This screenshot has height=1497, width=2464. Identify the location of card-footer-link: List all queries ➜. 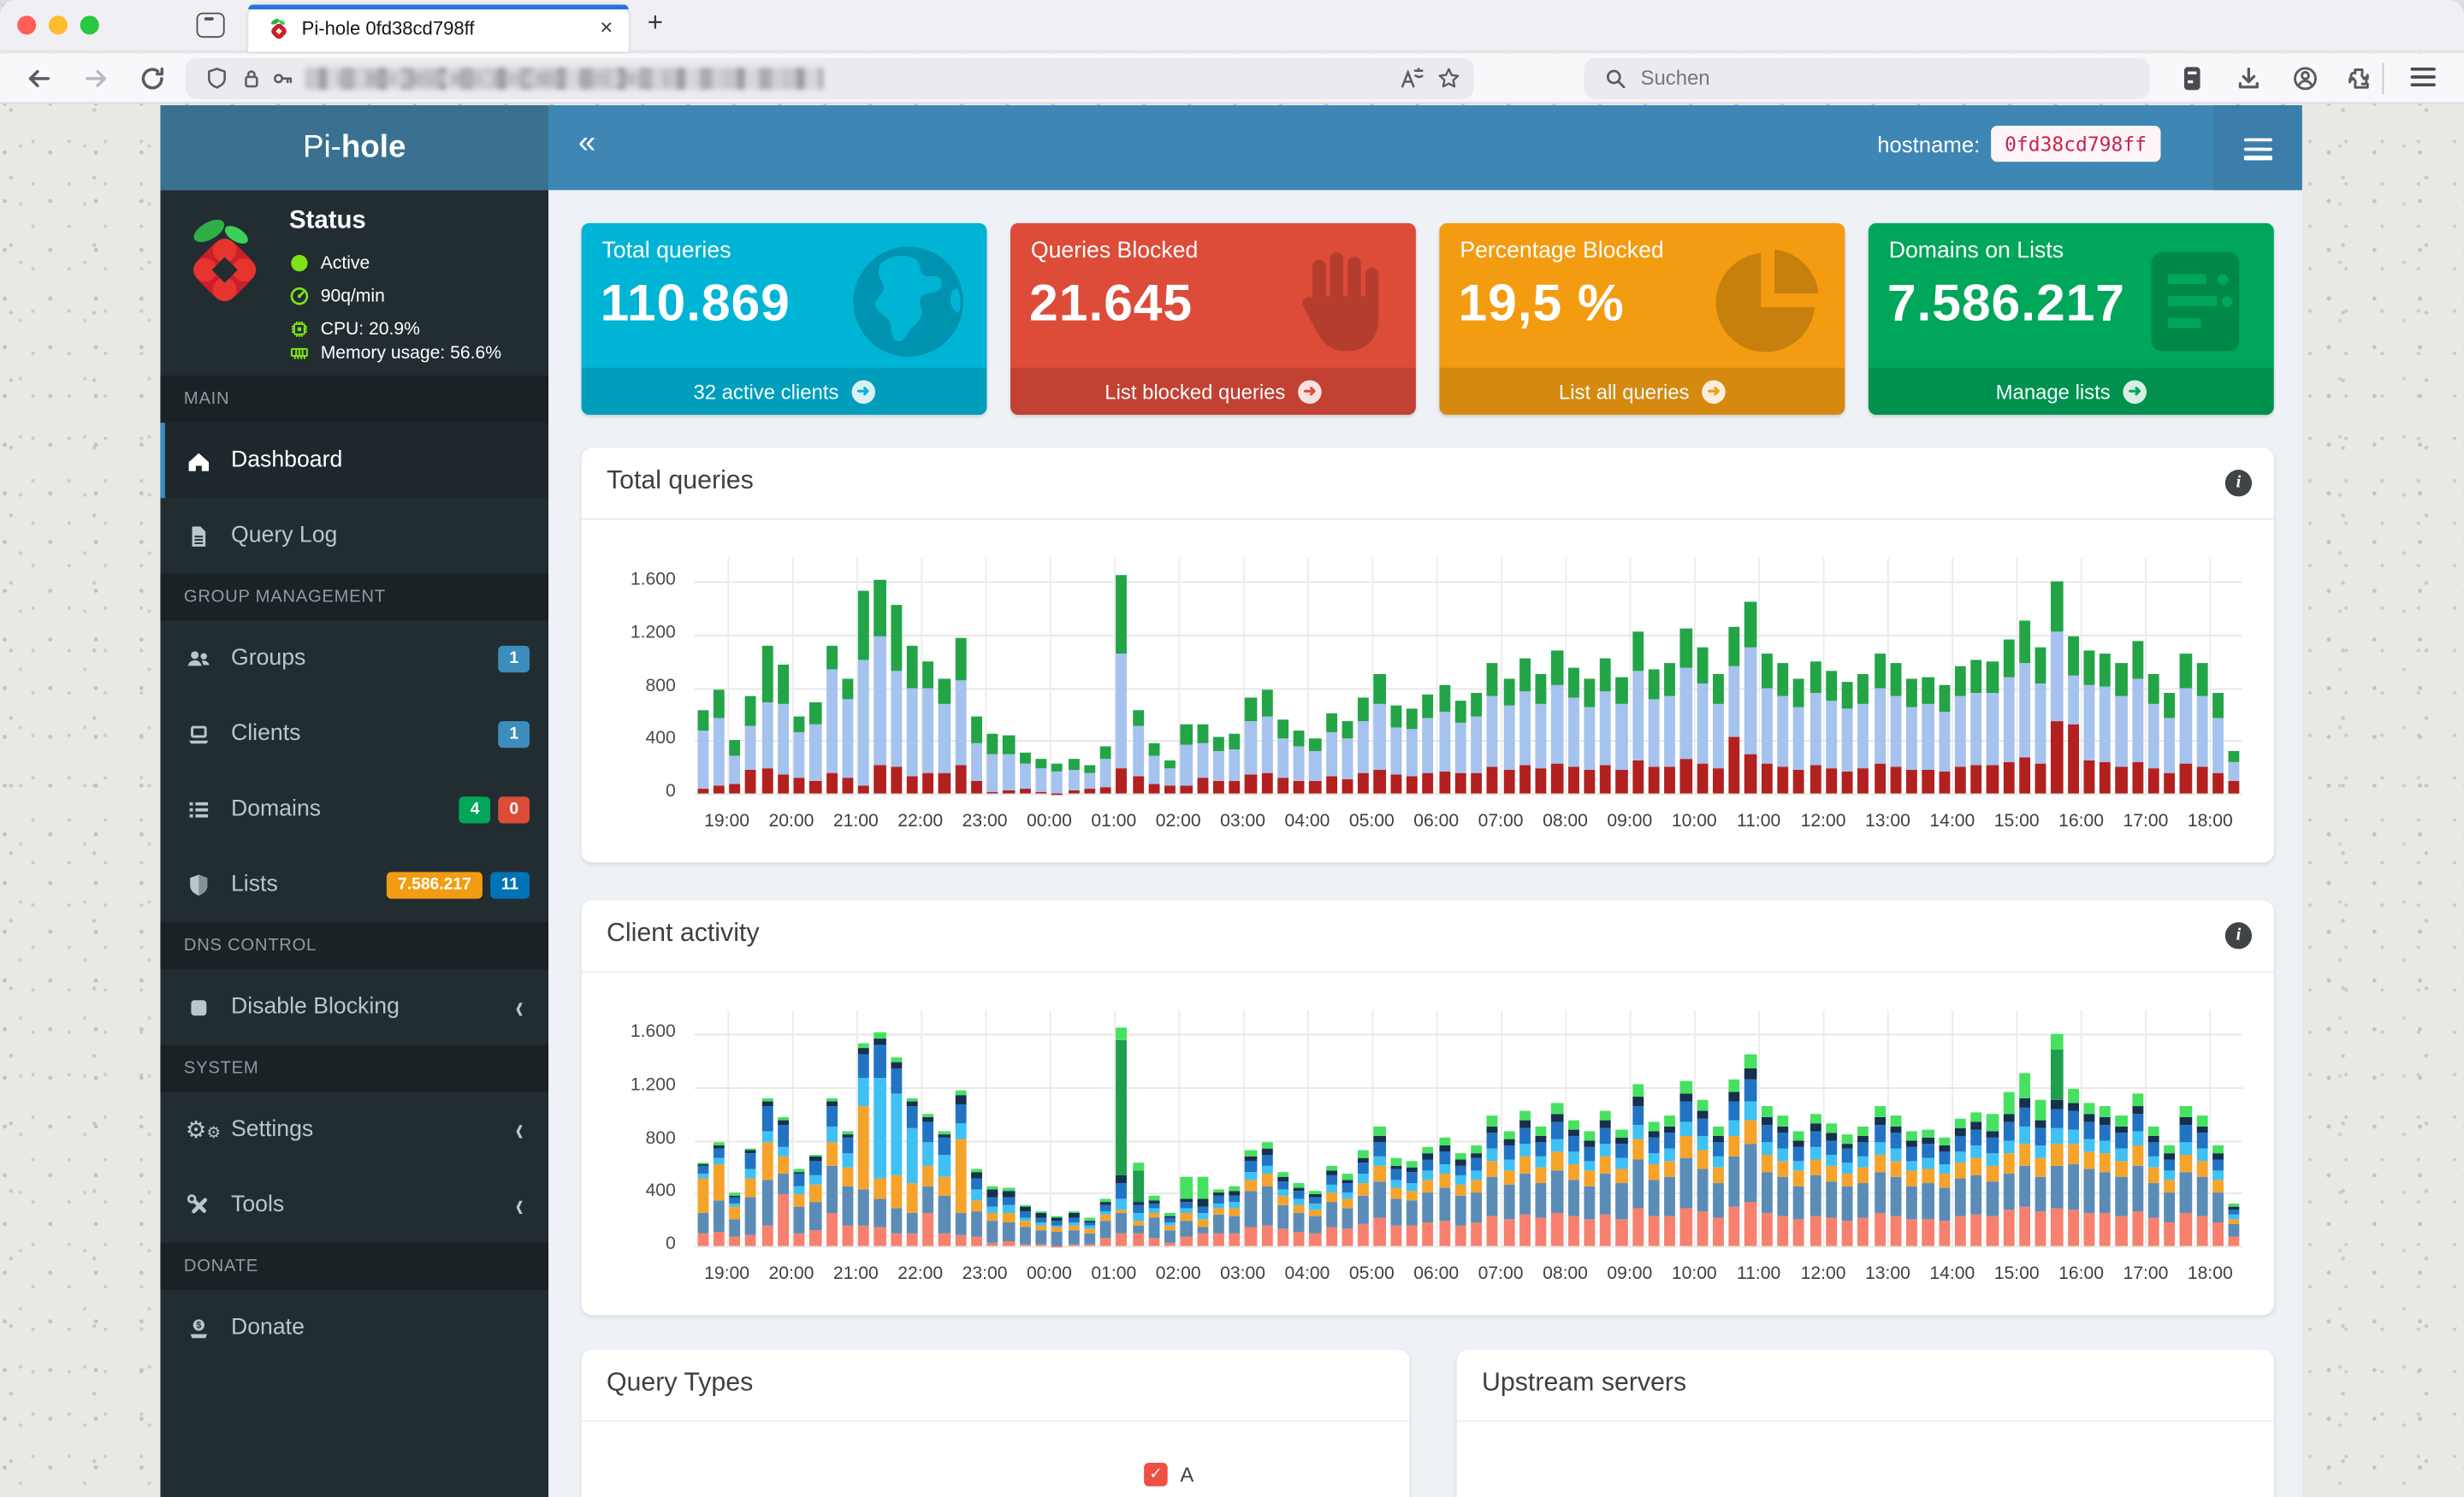
(1642, 391).